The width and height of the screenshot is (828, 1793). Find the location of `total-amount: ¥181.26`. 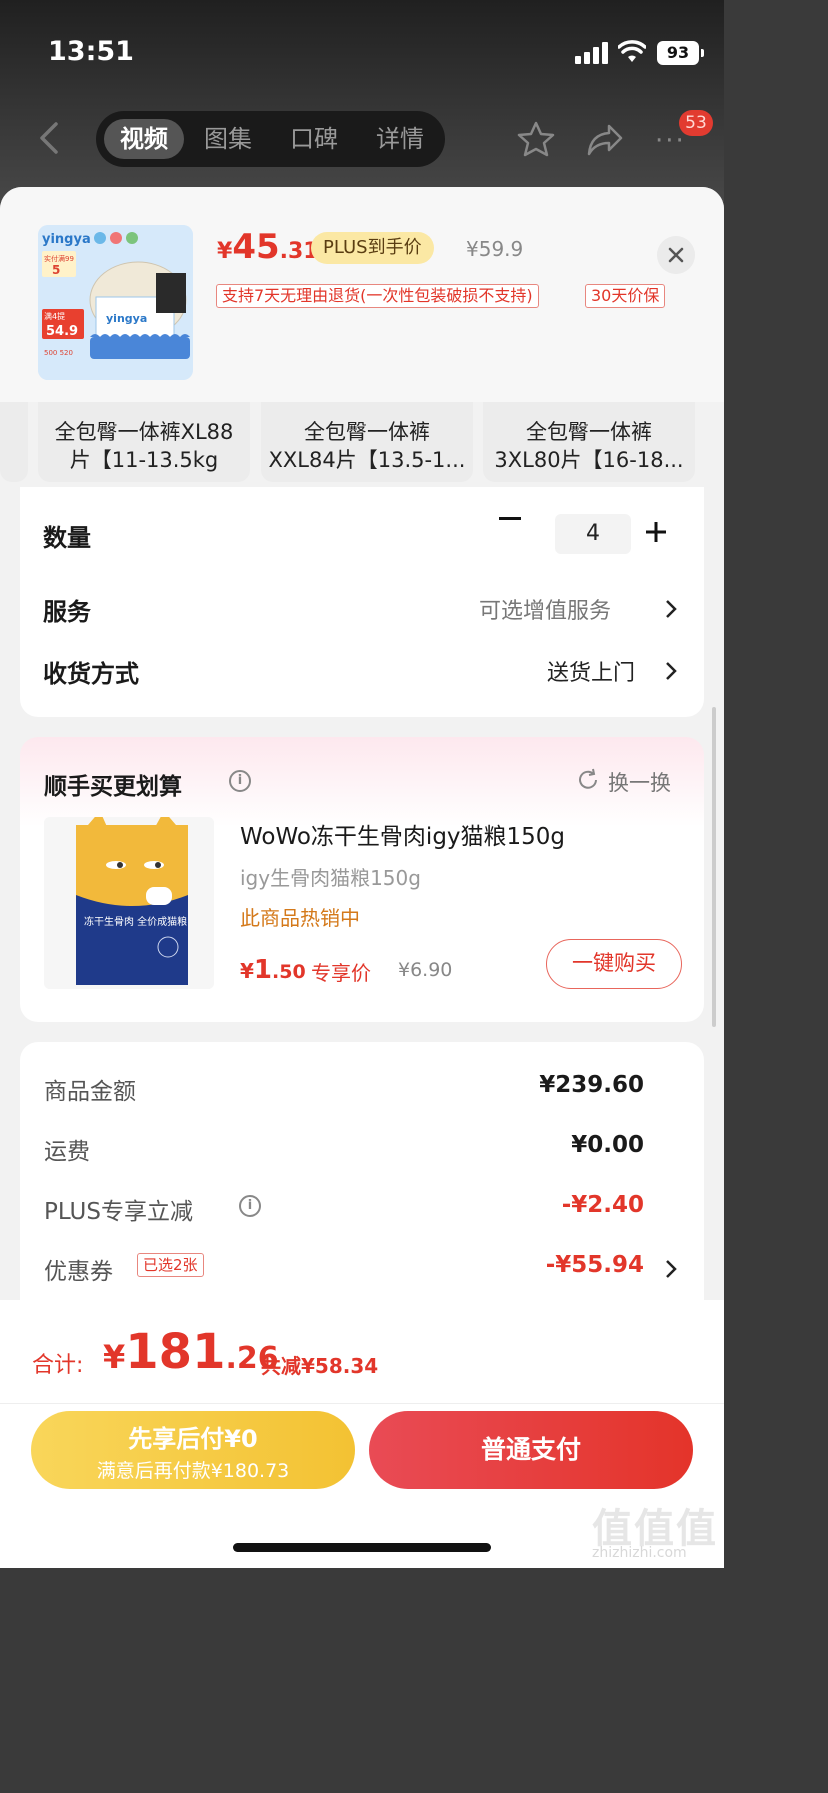

total-amount: ¥181.26 is located at coordinates (191, 1352).